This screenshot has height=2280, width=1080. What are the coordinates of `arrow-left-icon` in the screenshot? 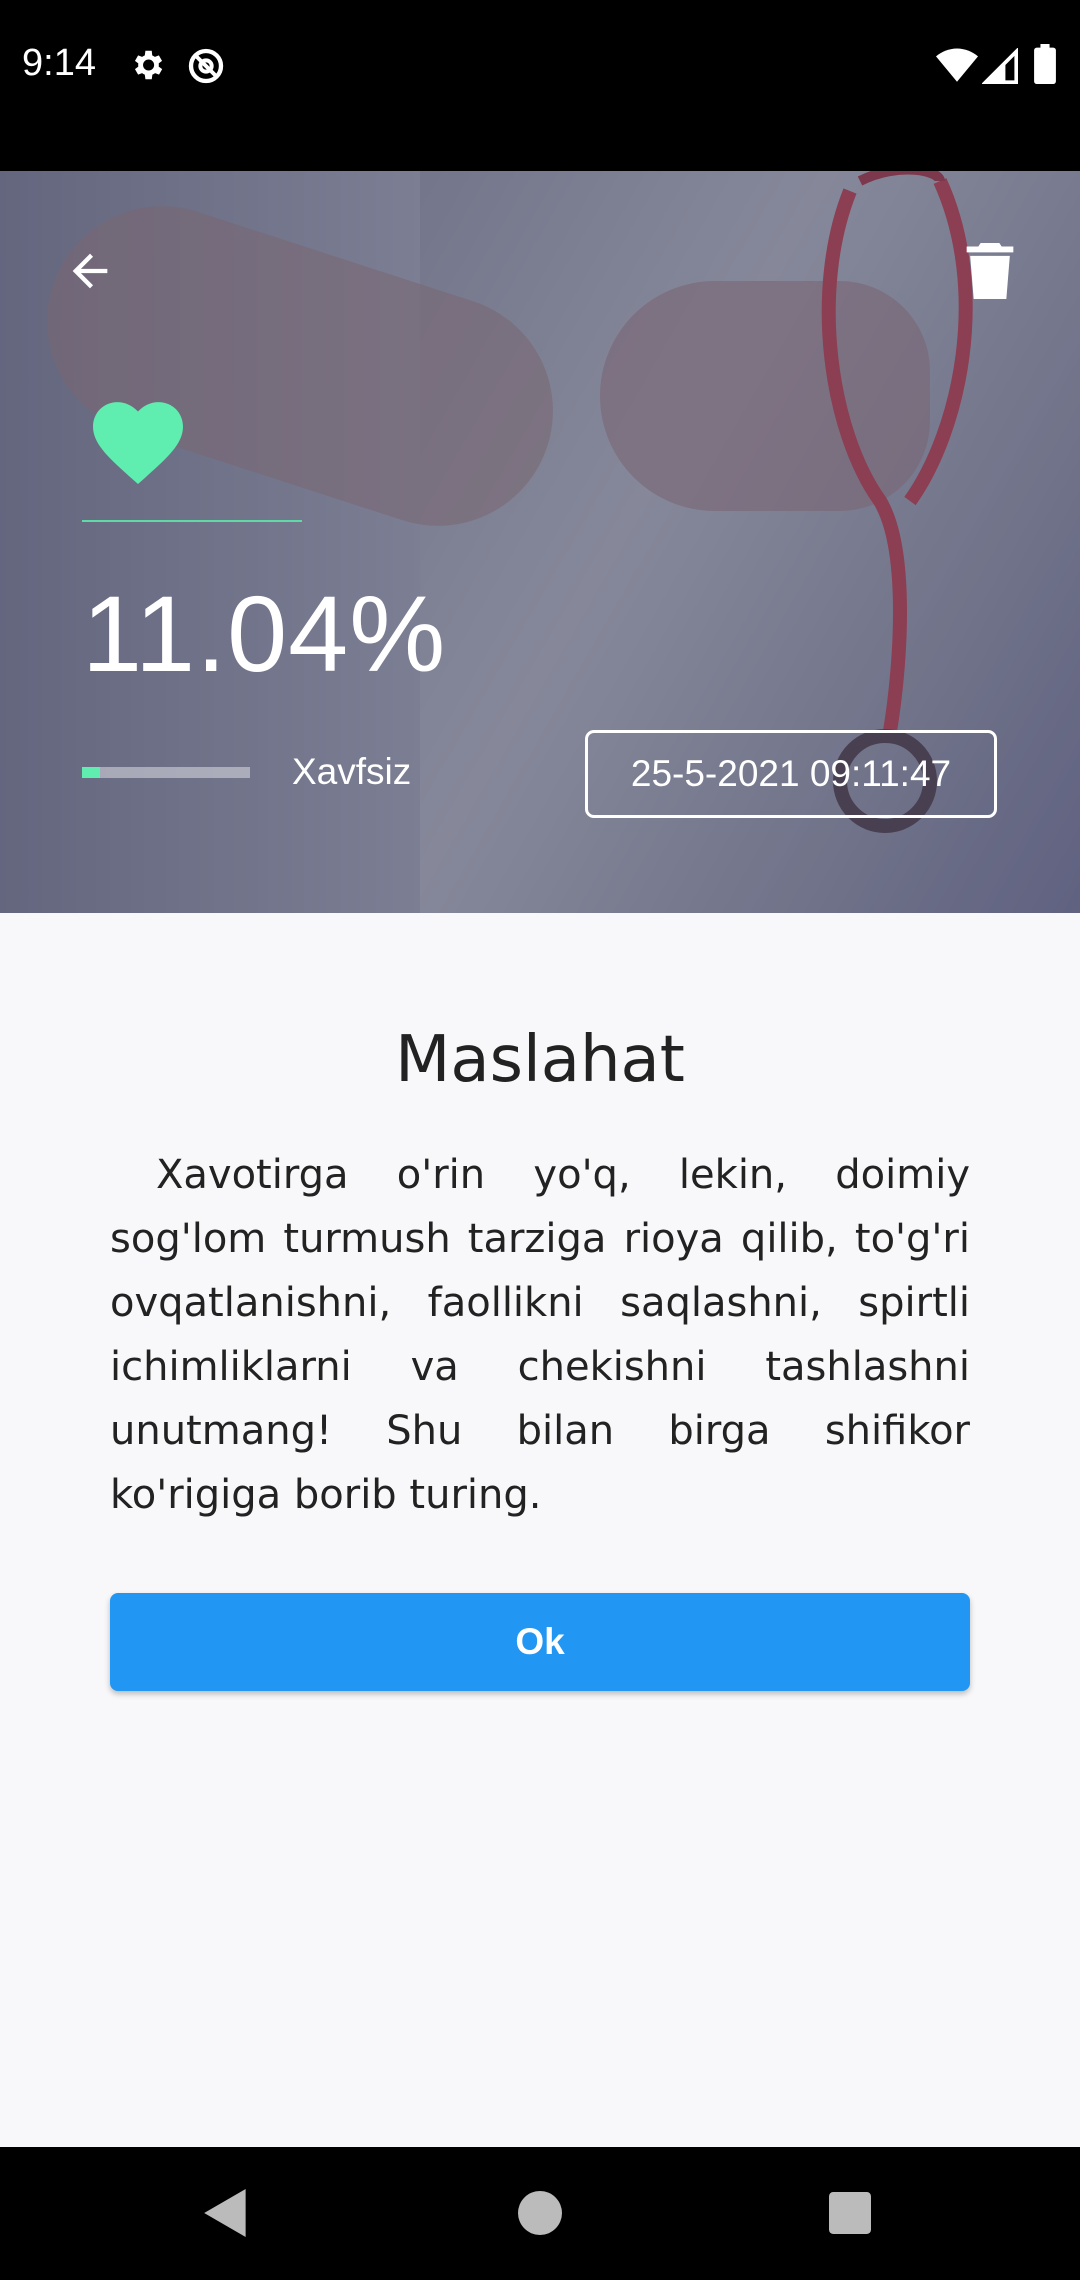 It's located at (90, 271).